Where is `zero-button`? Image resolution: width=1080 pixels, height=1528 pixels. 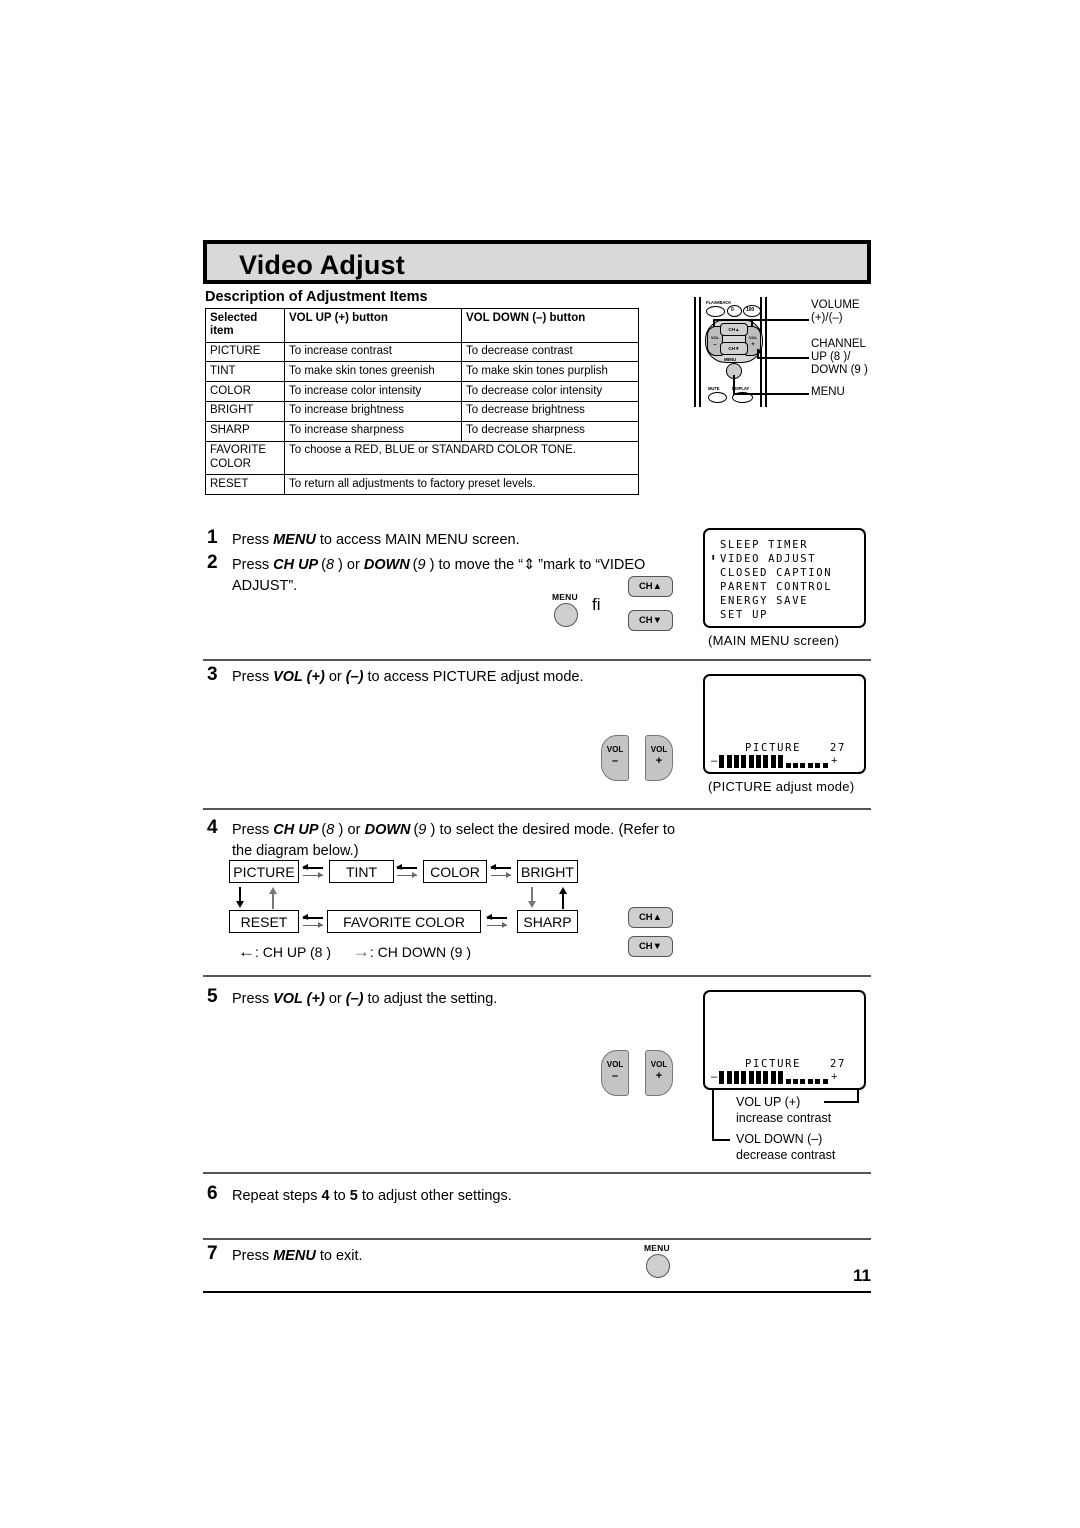
zero-button is located at coordinates (734, 311).